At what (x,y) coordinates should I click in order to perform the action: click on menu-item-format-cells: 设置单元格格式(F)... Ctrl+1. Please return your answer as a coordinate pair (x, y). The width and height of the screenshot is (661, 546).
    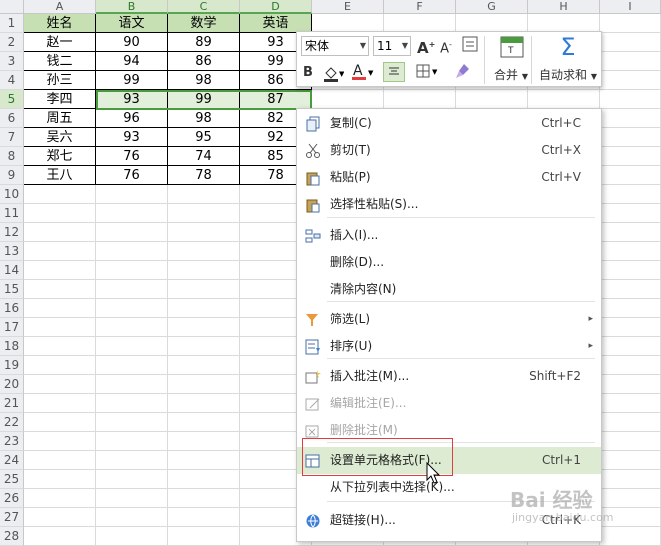
    Looking at the image, I should click on (449, 460).